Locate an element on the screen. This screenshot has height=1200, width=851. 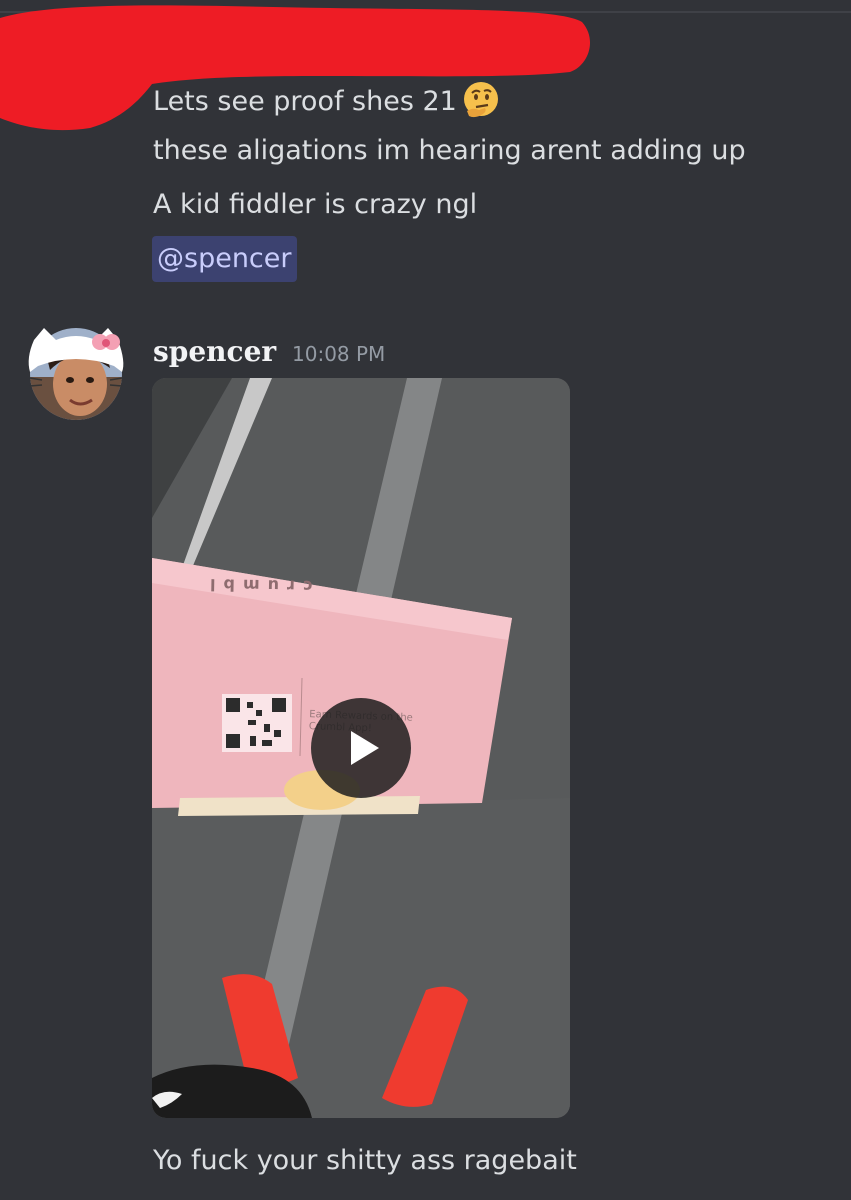
user-mention: @spencer is located at coordinates (224, 259).